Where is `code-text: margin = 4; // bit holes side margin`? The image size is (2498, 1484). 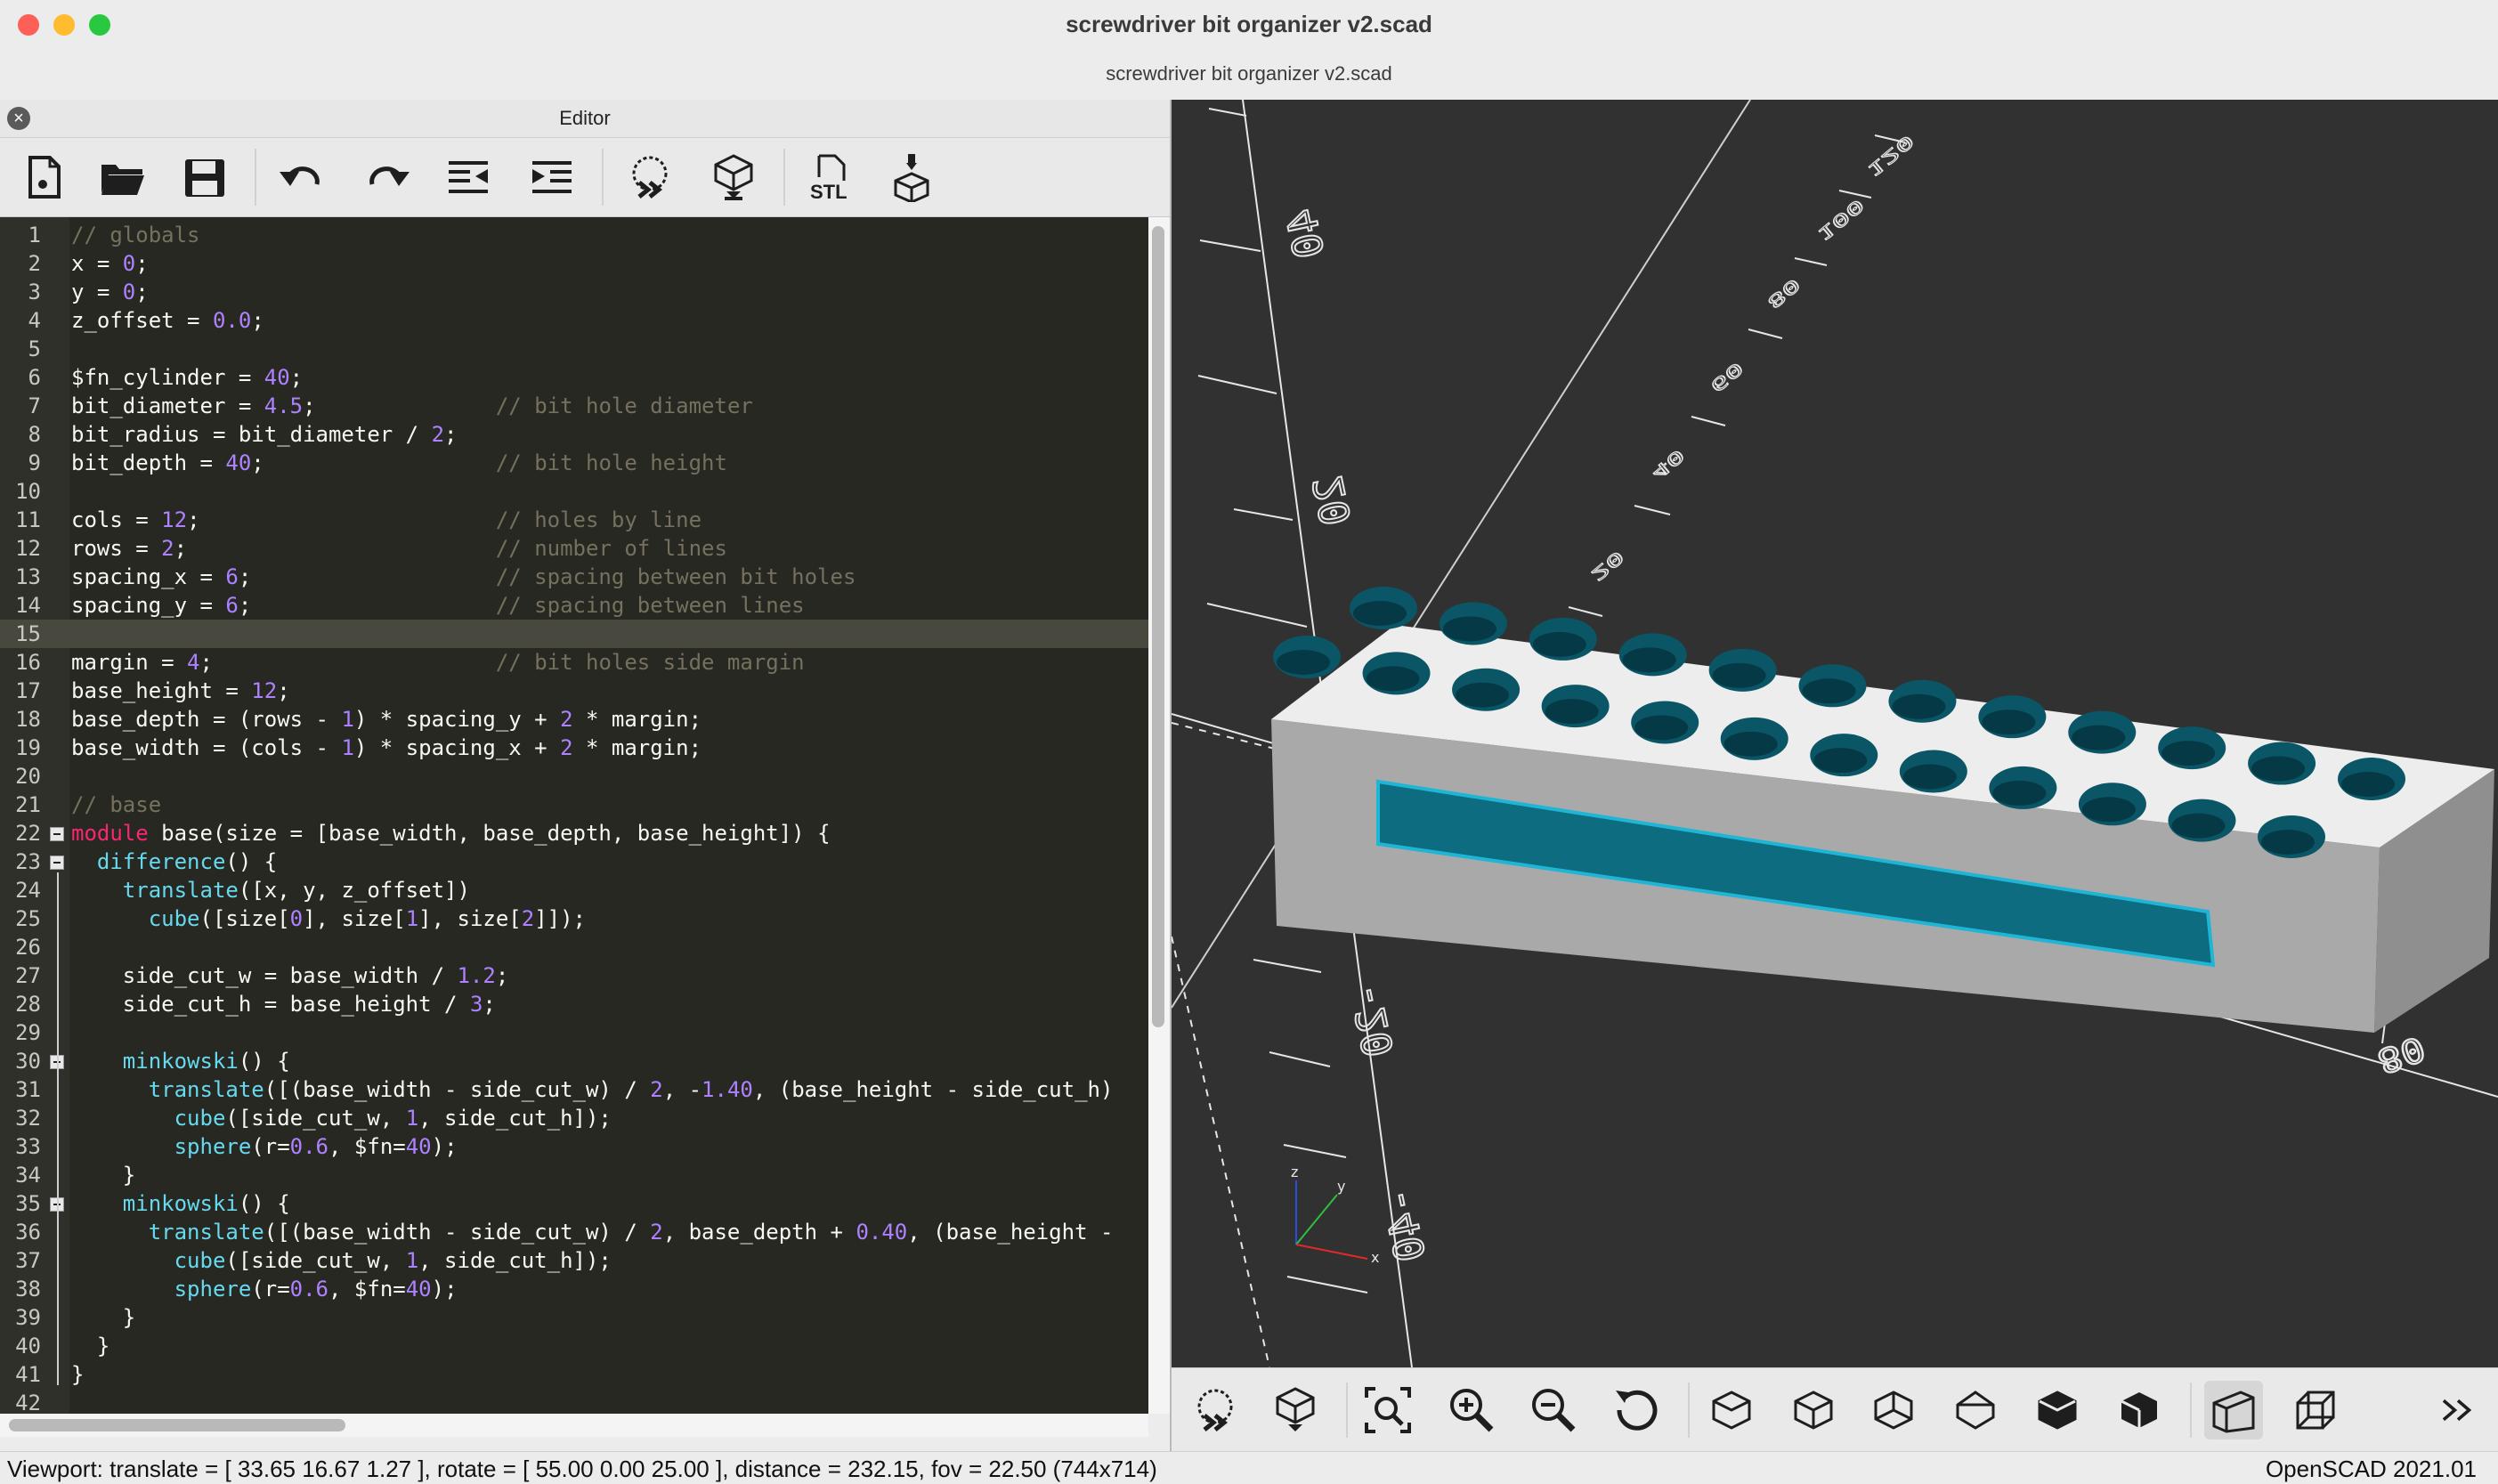
code-text: margin = 4; // bit holes side margin is located at coordinates (438, 662).